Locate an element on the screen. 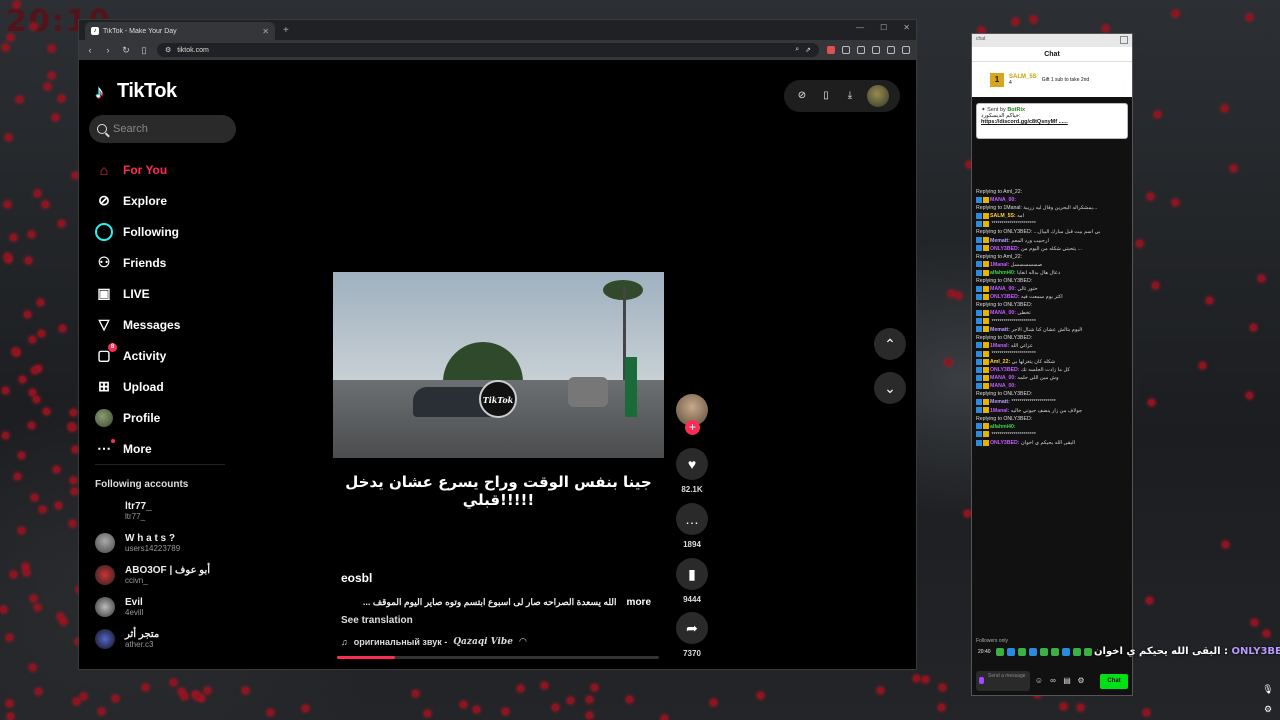 This screenshot has height=720, width=1280. extension-red-icon is located at coordinates (831, 50).